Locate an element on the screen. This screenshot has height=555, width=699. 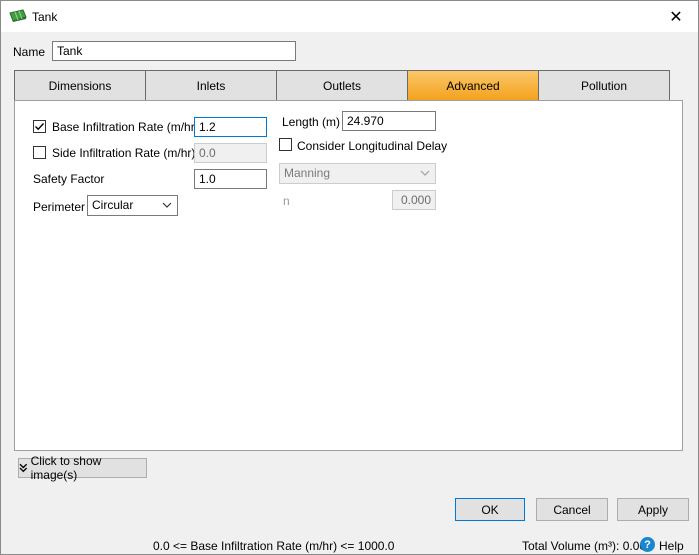
base-infiltration-label: Base Infiltration Rate (m/hr) is located at coordinates (125, 127).